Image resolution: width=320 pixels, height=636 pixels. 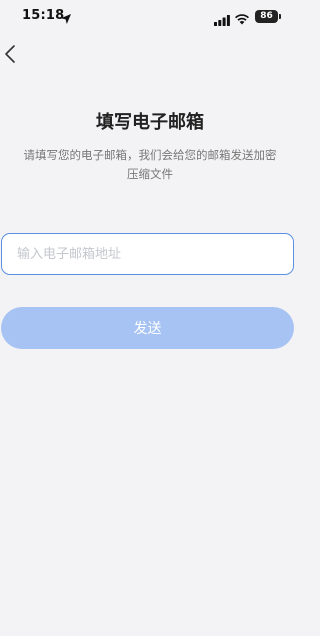 I want to click on send-button: 发送, so click(x=147, y=328).